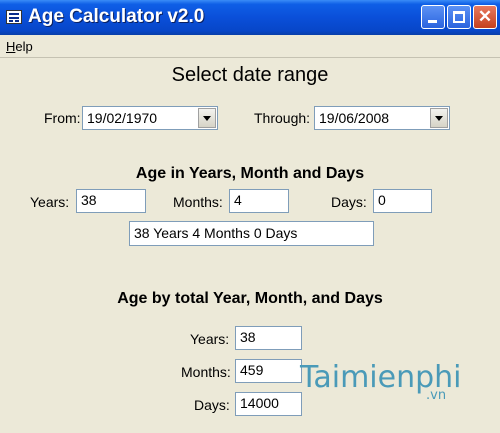  Describe the element at coordinates (250, 17) in the screenshot. I see `title-bar: Age Calculator v2.0 ✕` at that location.